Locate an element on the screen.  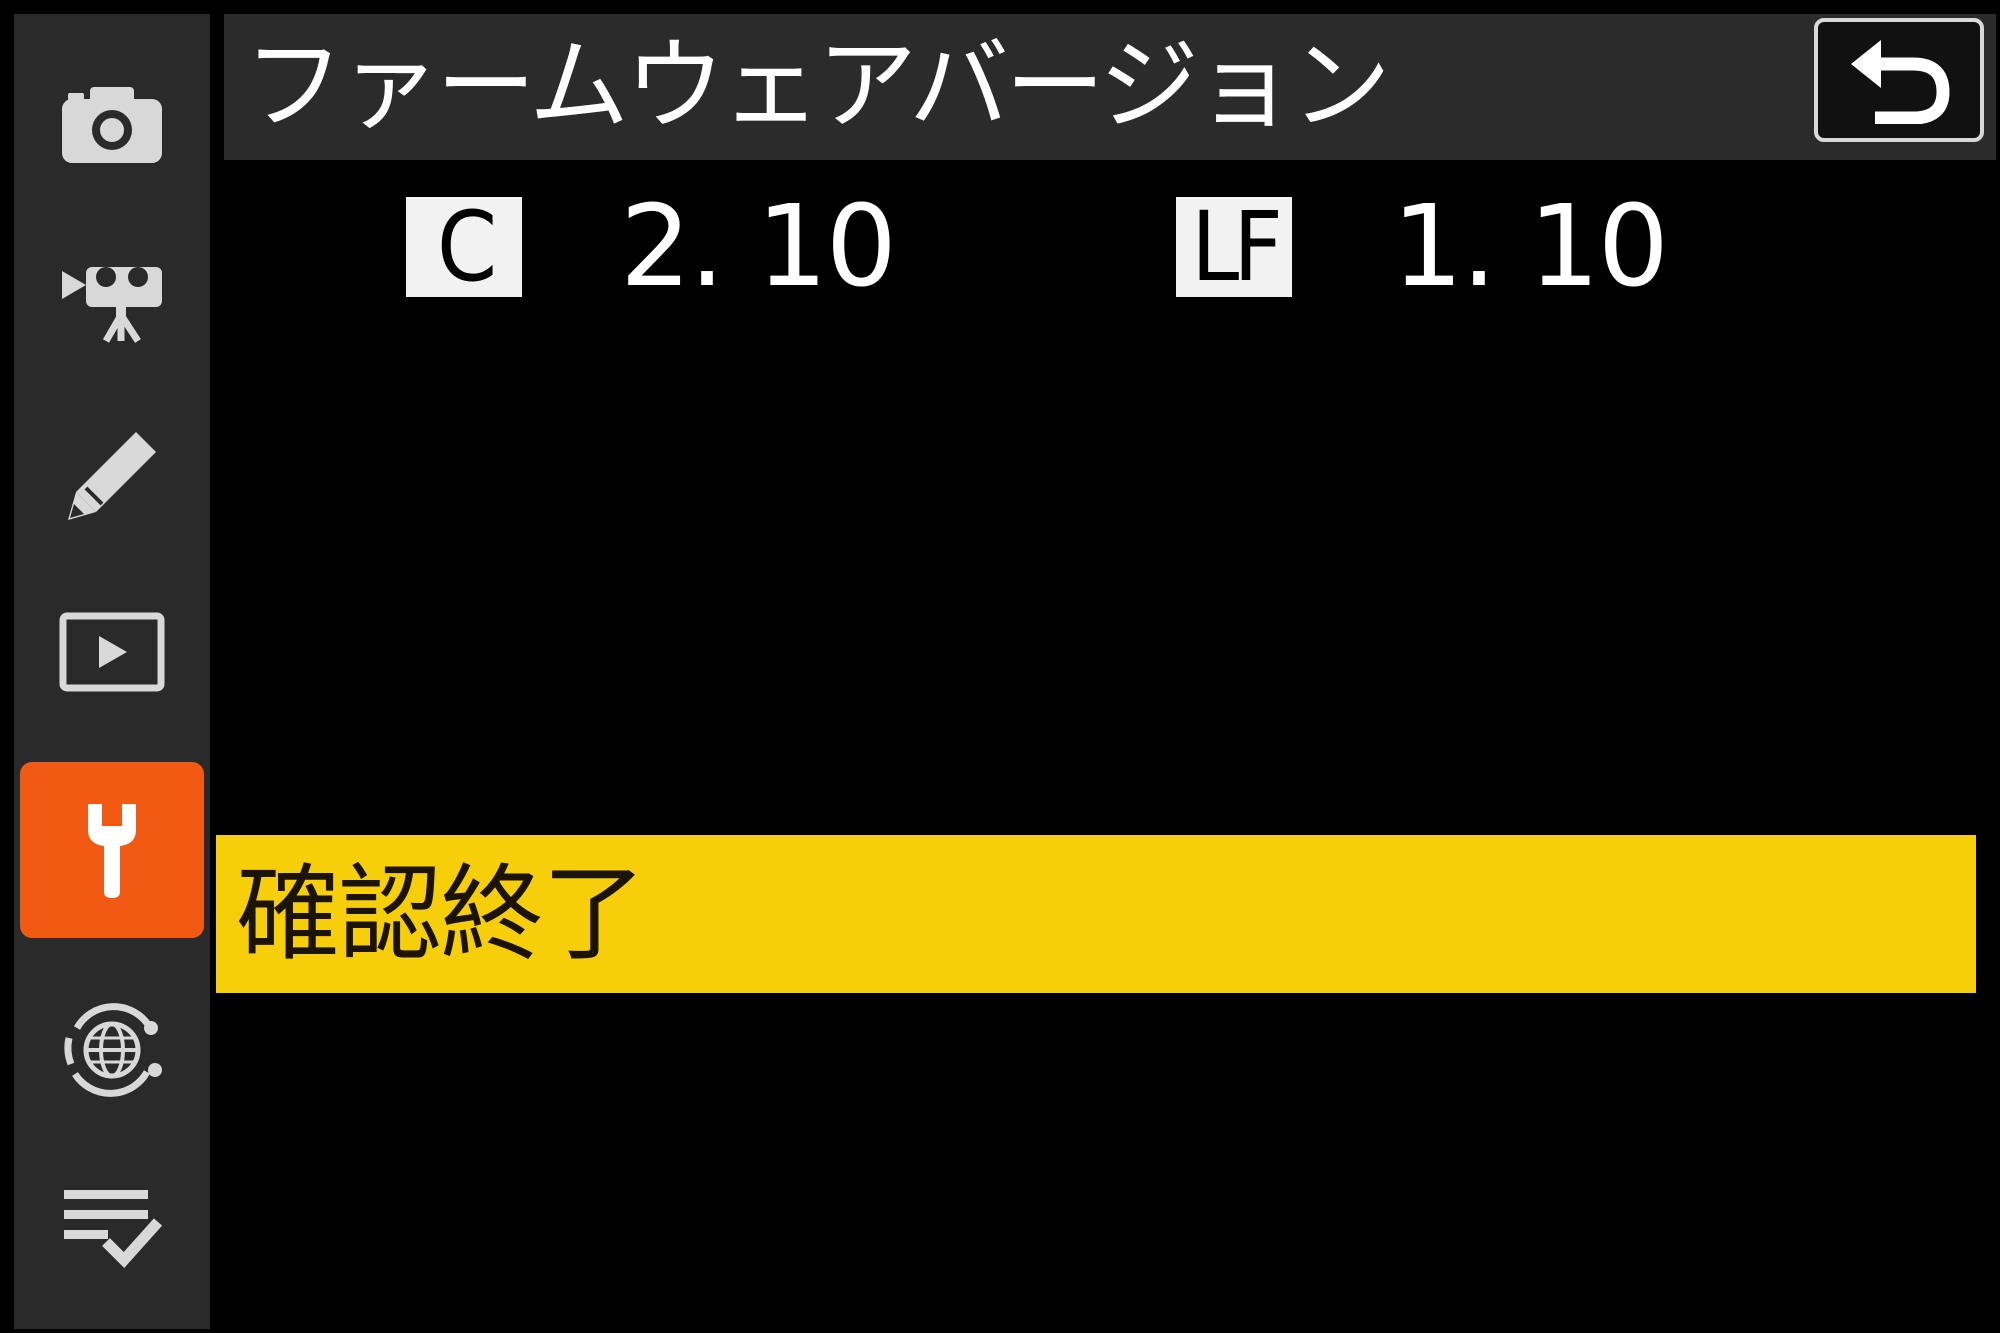
tab-my-menu is located at coordinates (112, 1226).